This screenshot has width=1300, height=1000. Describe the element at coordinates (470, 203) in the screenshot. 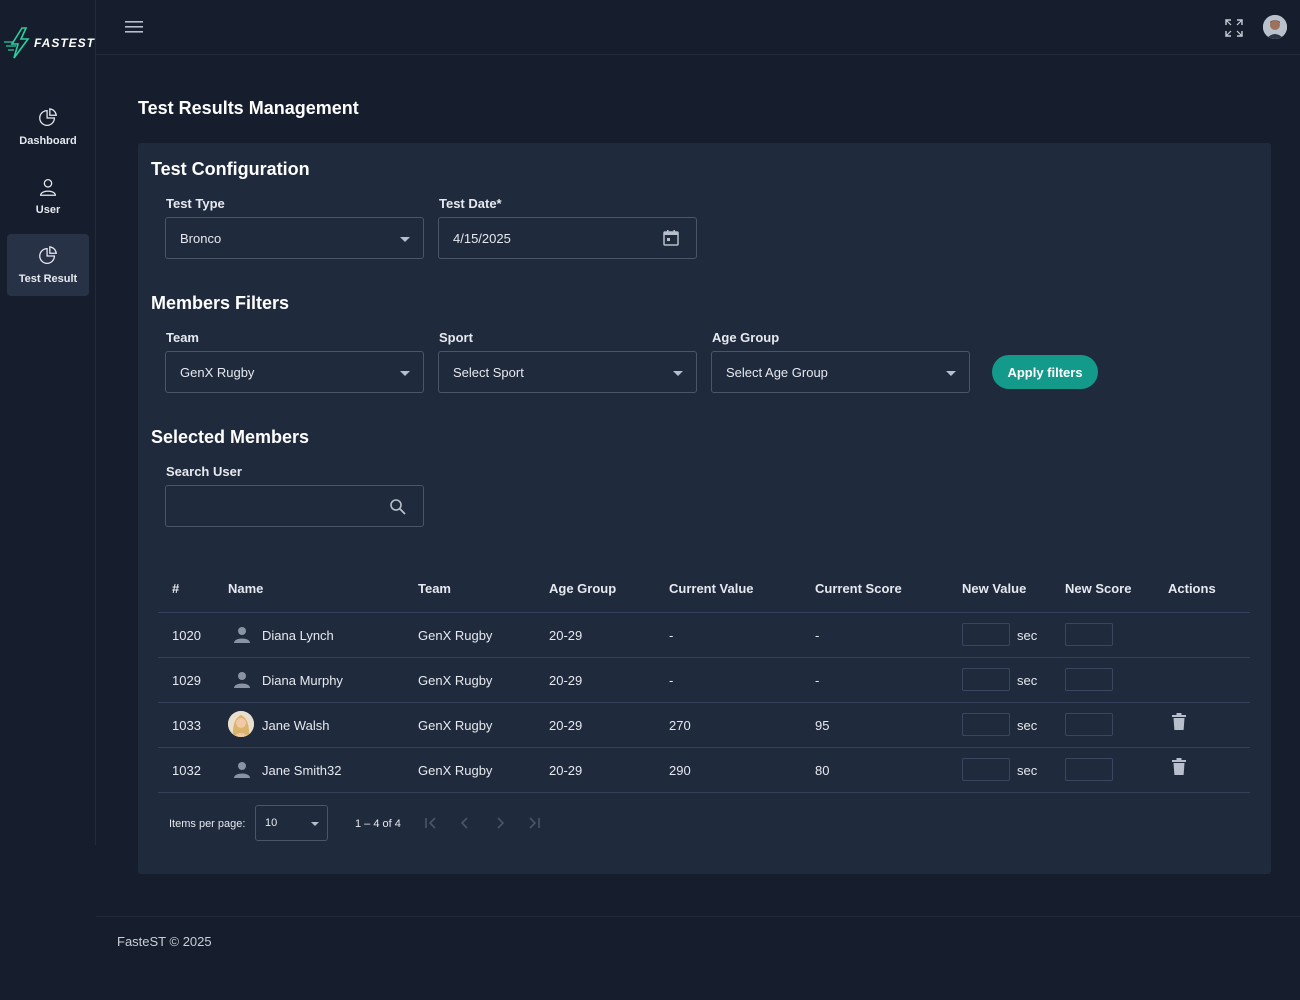

I see `test-date-label: Test Date*` at that location.